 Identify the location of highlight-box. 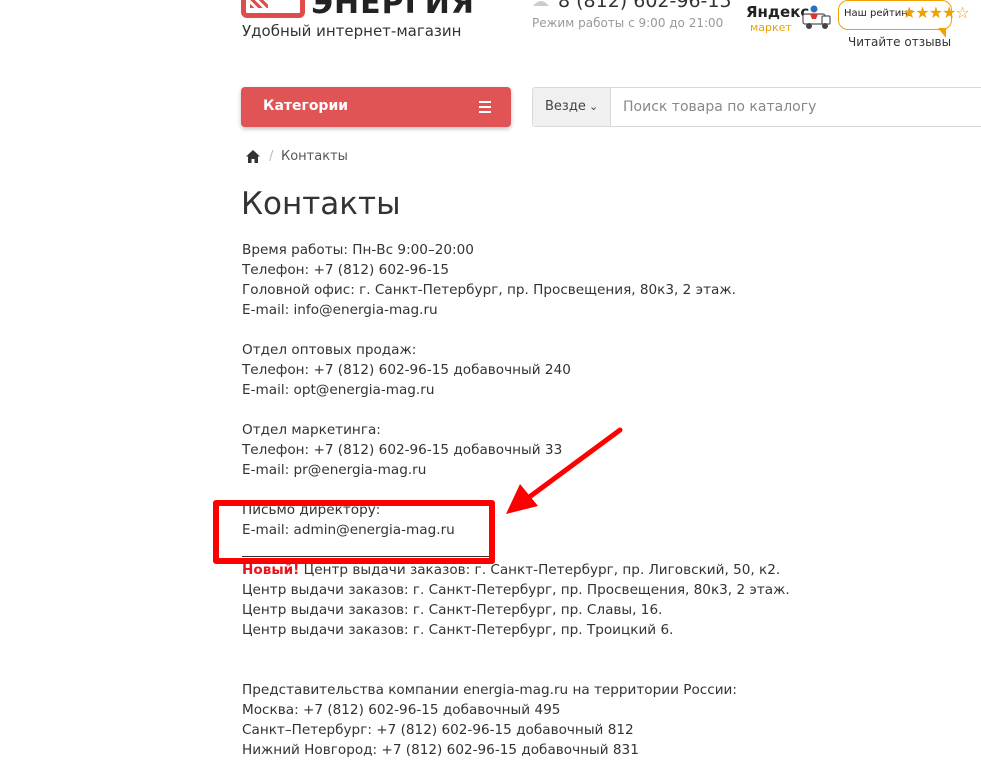
(354, 532).